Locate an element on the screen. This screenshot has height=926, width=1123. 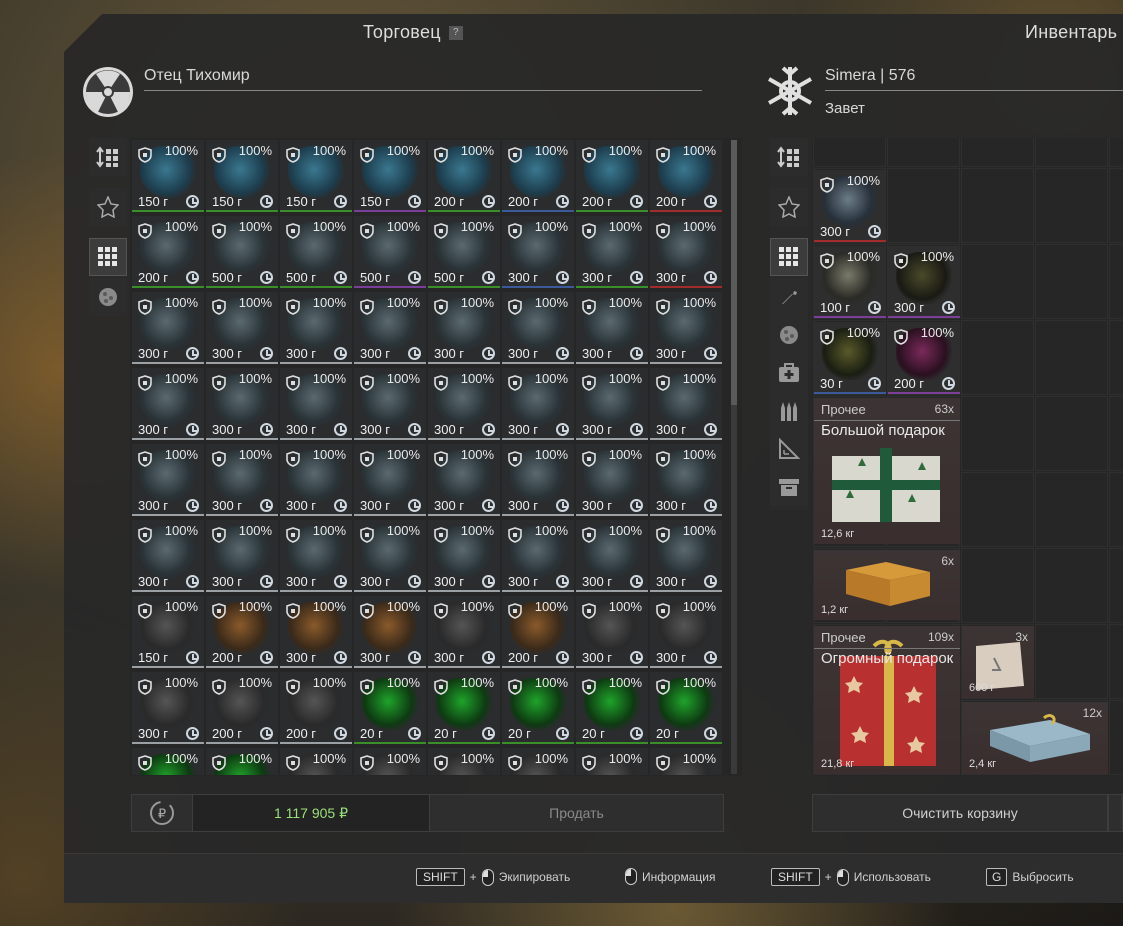
inventory-gift-item: 12x 2,4 кг is located at coordinates (1035, 738).